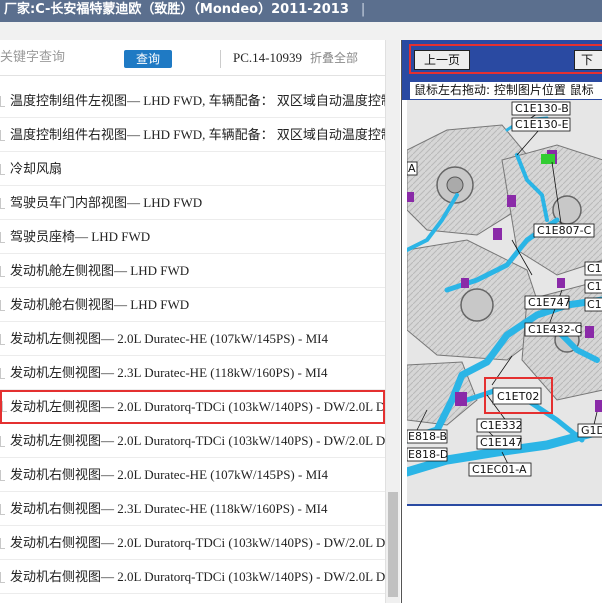  What do you see at coordinates (100, 270) in the screenshot?
I see `list-item-label: 发动机舱左侧视图— LHD FWD` at bounding box center [100, 270].